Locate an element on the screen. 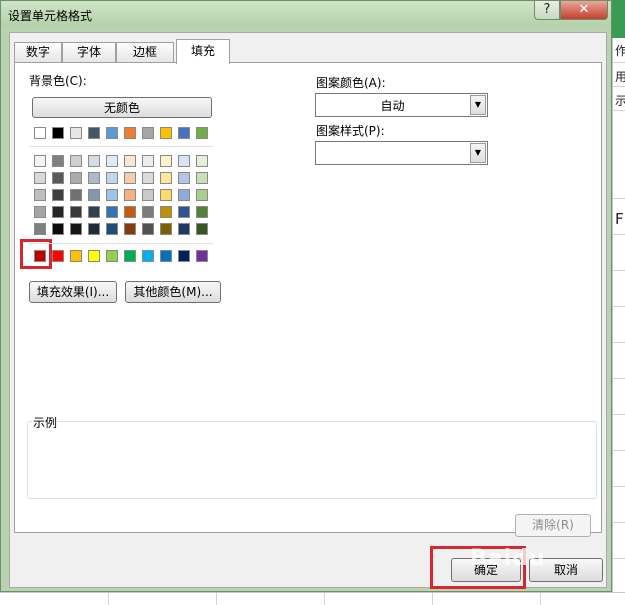 This screenshot has height=605, width=625. sample-group: 示例 is located at coordinates (312, 456).